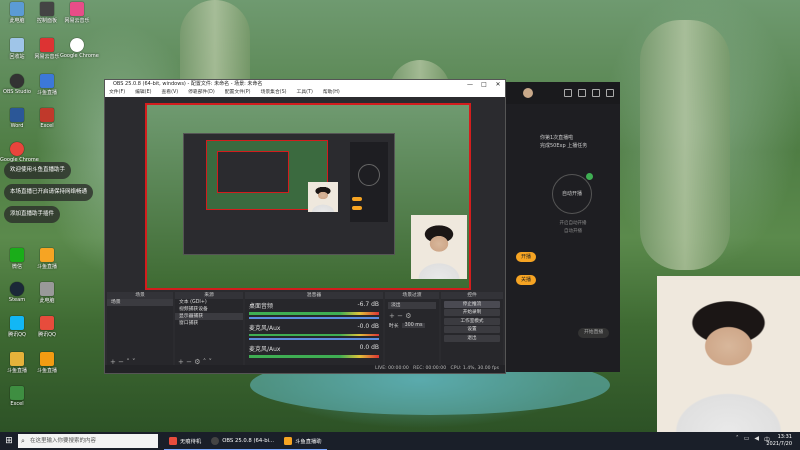 This screenshot has width=800, height=450. Describe the element at coordinates (369, 347) in the screenshot. I see `channel-db: 0.0 dB` at that location.